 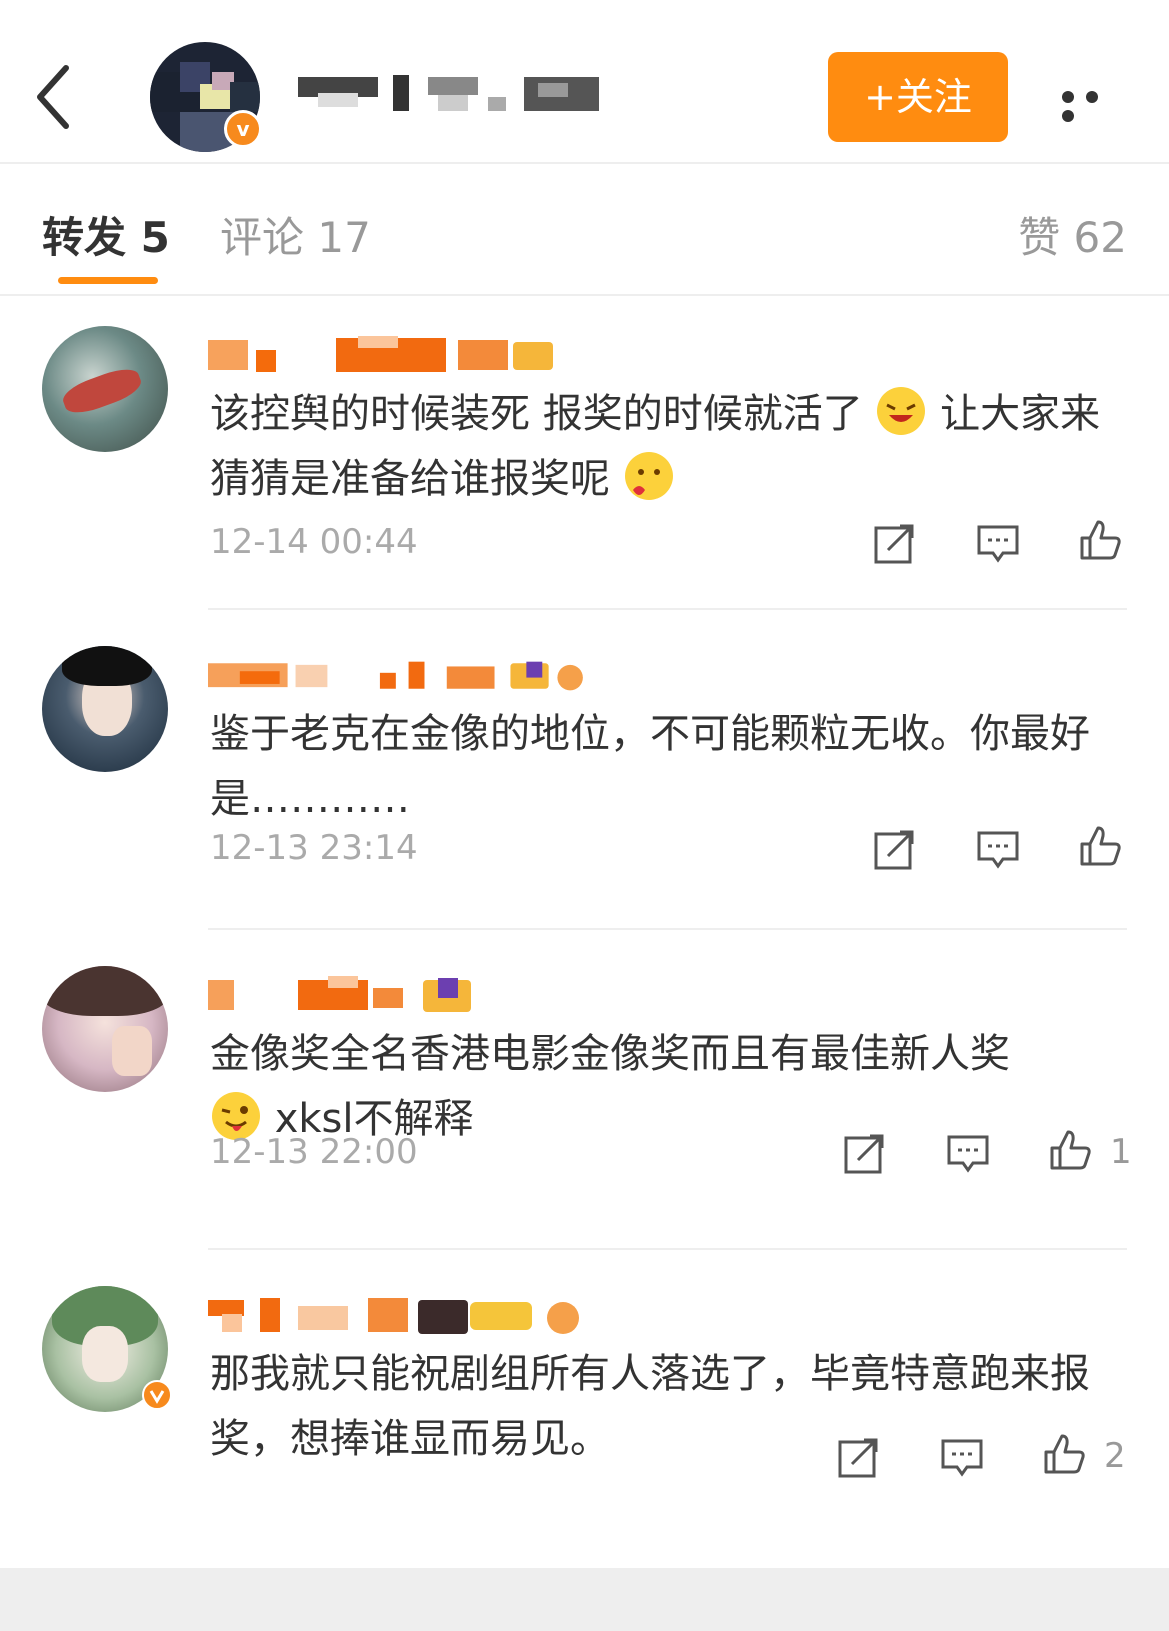 What do you see at coordinates (108, 280) in the screenshot?
I see `active-tab-indicator` at bounding box center [108, 280].